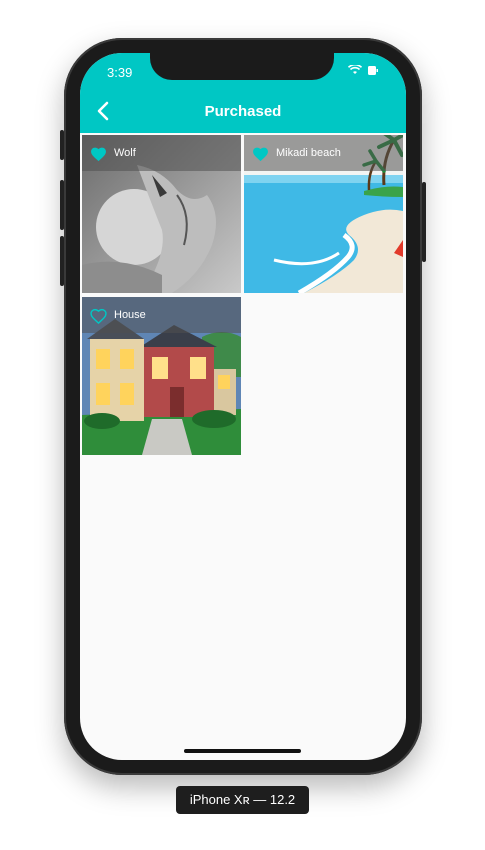  Describe the element at coordinates (125, 153) in the screenshot. I see `item-name: Wolf` at that location.